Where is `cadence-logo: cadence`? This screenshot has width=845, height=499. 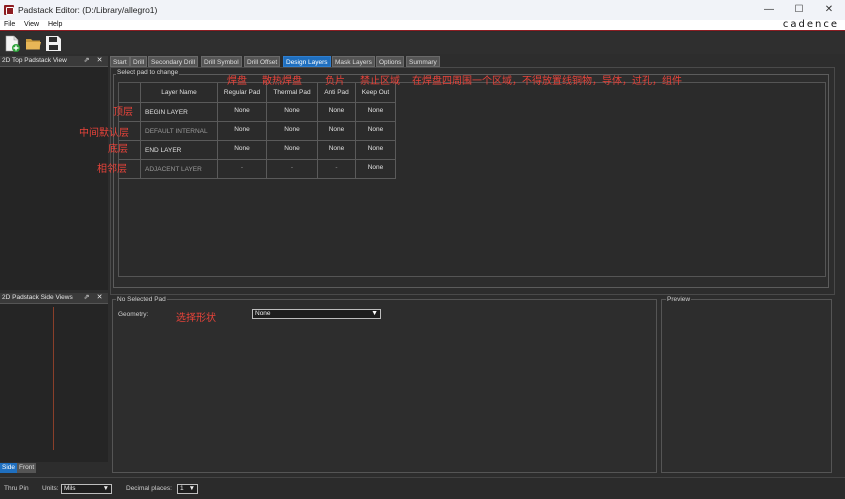
cadence-logo: cadence is located at coordinates (810, 24).